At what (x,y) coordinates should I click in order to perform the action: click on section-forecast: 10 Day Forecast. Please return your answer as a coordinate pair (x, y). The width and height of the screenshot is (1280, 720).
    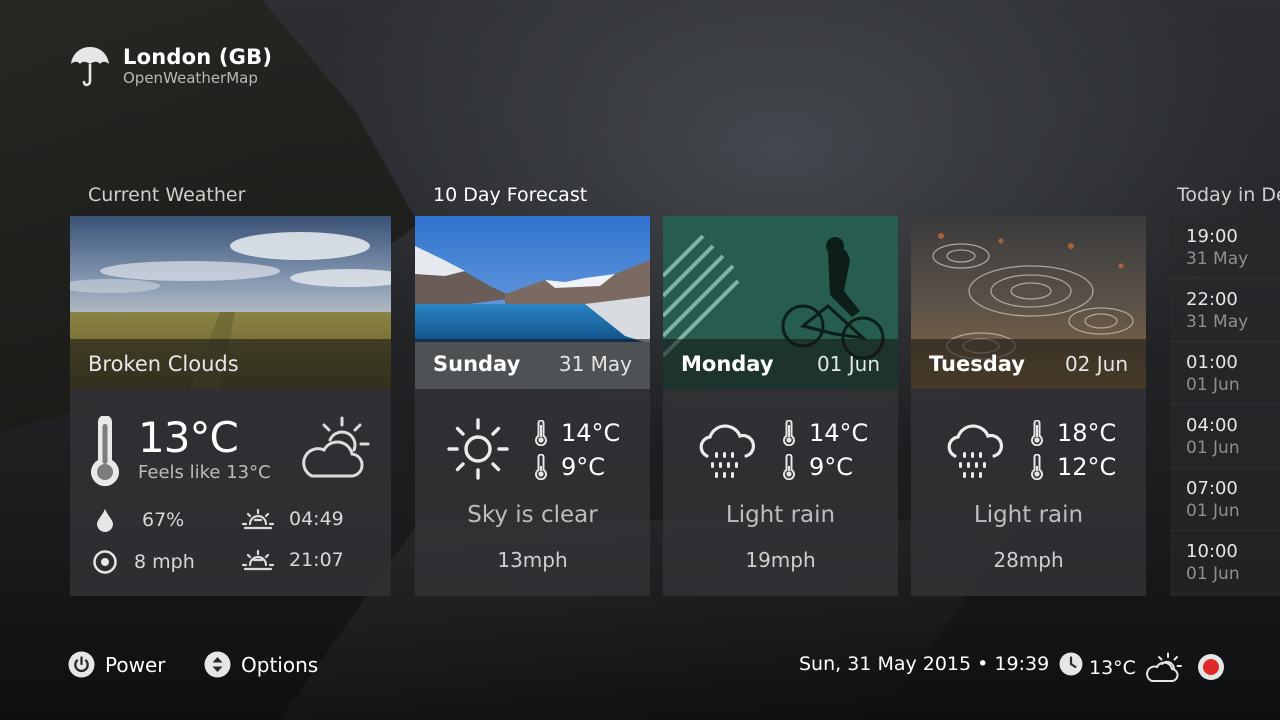
    Looking at the image, I should click on (510, 195).